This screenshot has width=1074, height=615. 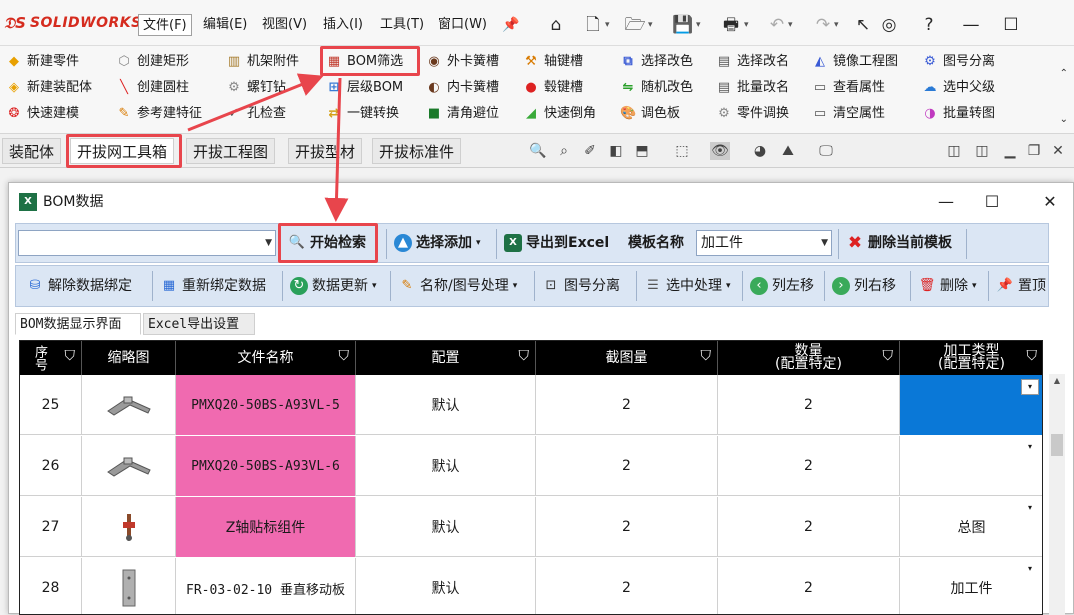 What do you see at coordinates (159, 114) in the screenshot?
I see `ref-feature-button: ✎ 参考建特征` at bounding box center [159, 114].